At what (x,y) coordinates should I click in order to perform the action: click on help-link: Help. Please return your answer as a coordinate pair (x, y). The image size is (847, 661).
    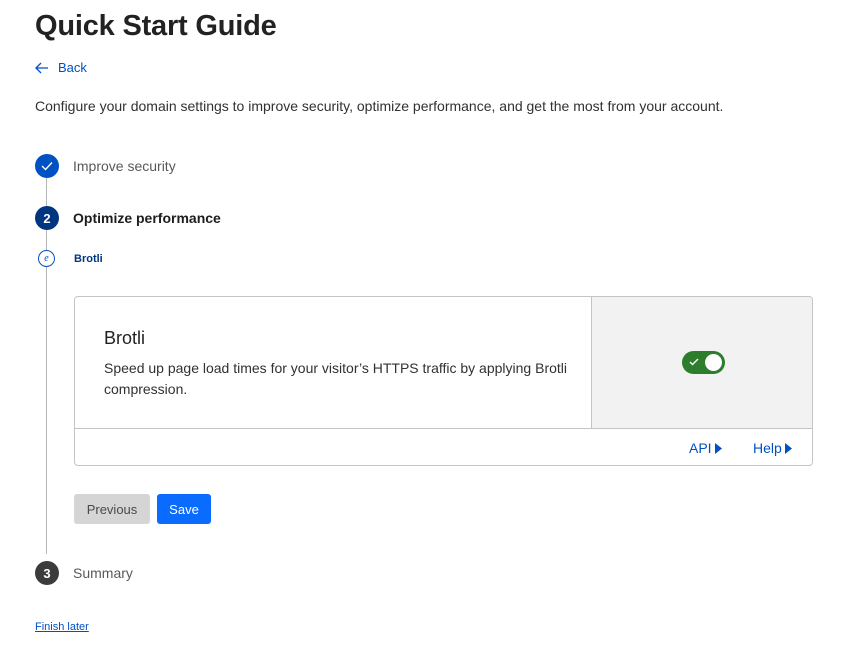
    Looking at the image, I should click on (772, 448).